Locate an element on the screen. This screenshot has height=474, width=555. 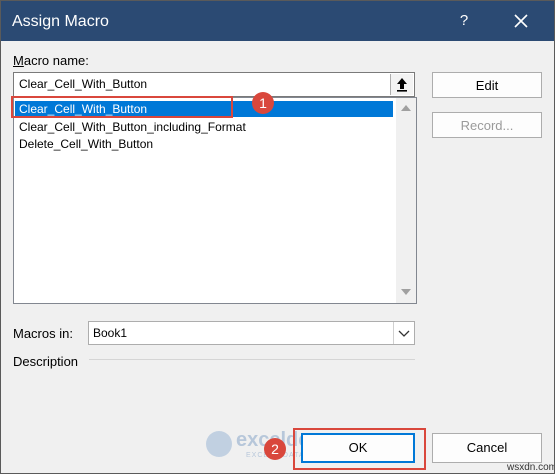
dialog-title: Assign Macro is located at coordinates (60, 21).